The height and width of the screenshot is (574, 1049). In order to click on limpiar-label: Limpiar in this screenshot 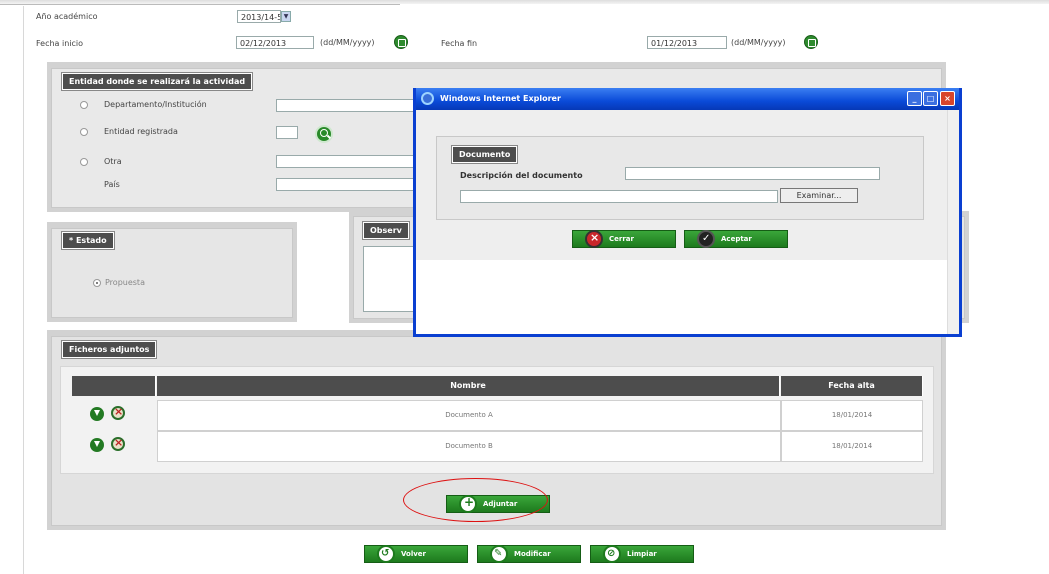, I will do `click(642, 554)`.